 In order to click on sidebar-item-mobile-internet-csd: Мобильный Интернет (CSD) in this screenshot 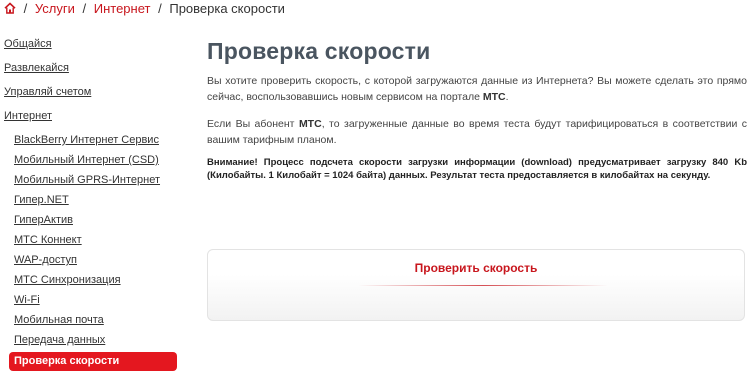, I will do `click(86, 160)`.